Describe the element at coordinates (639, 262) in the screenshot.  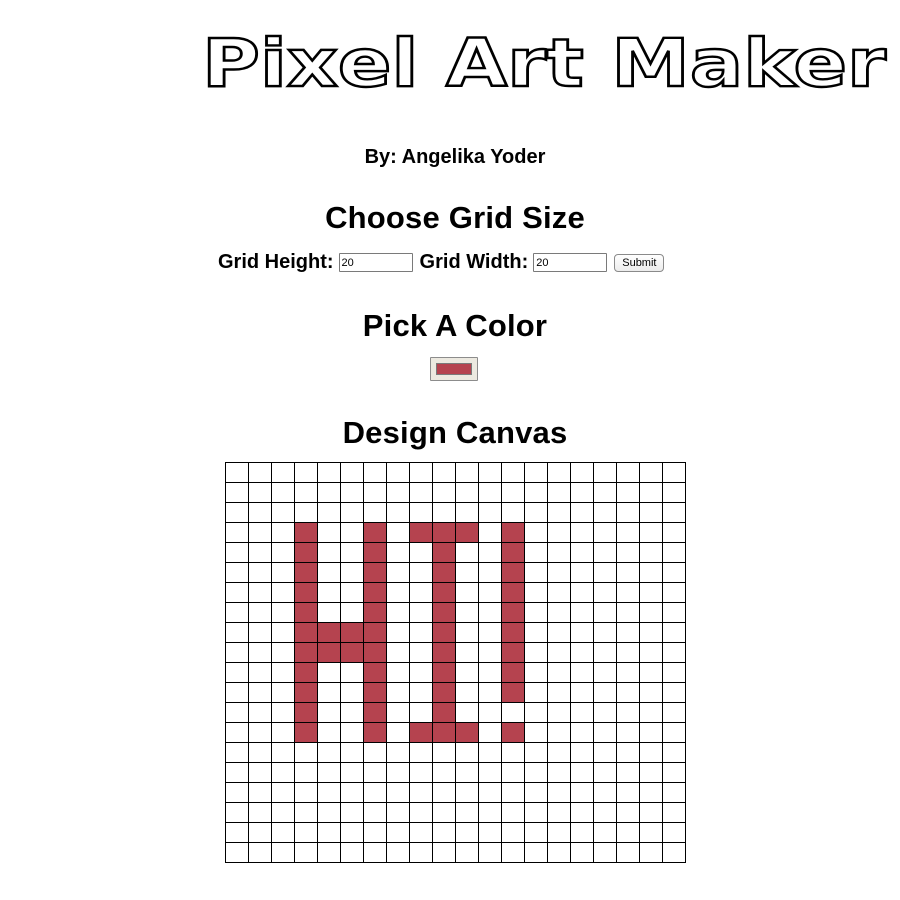
I see `submit-button: Submit` at that location.